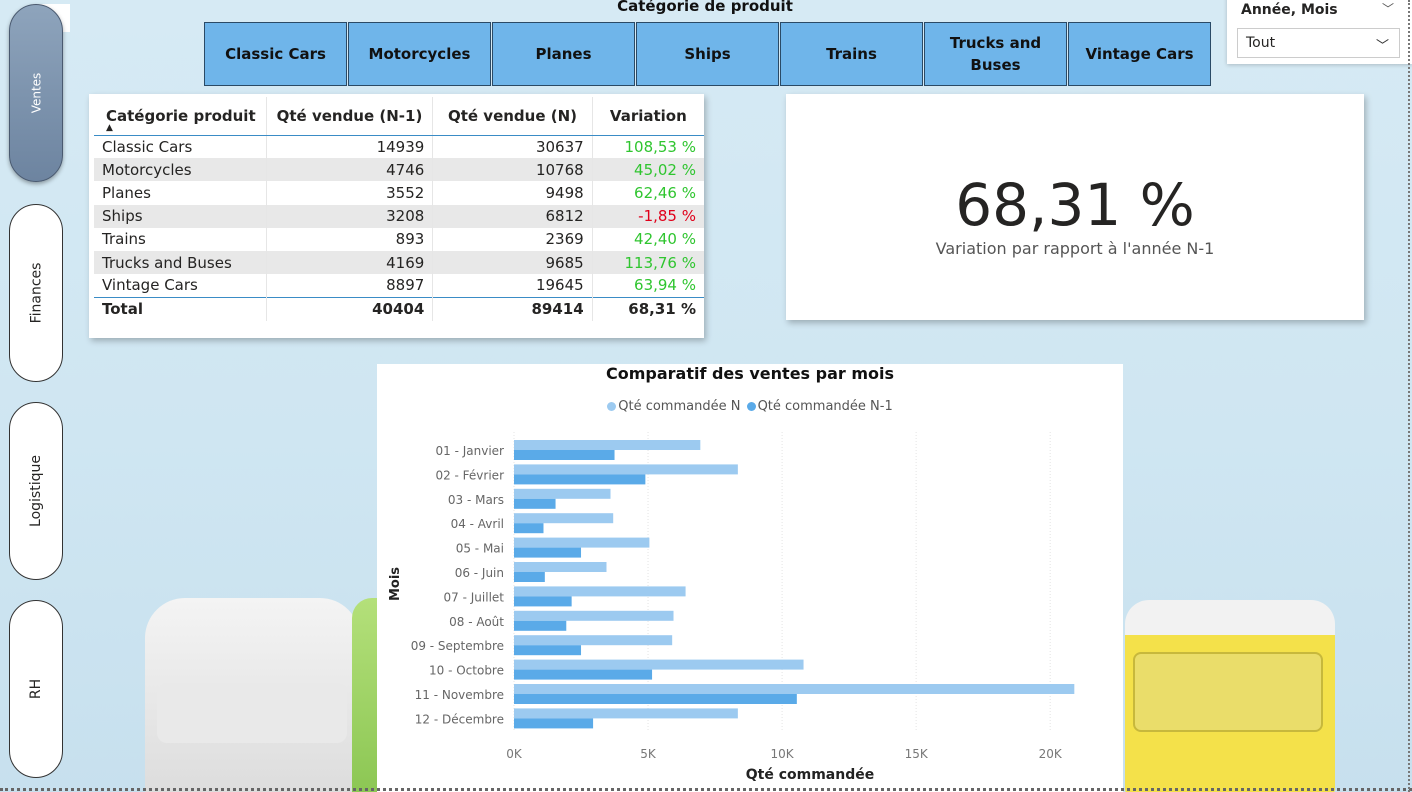 The image size is (1412, 792). What do you see at coordinates (647, 262) in the screenshot?
I see `cell-variation: 113,76 %` at bounding box center [647, 262].